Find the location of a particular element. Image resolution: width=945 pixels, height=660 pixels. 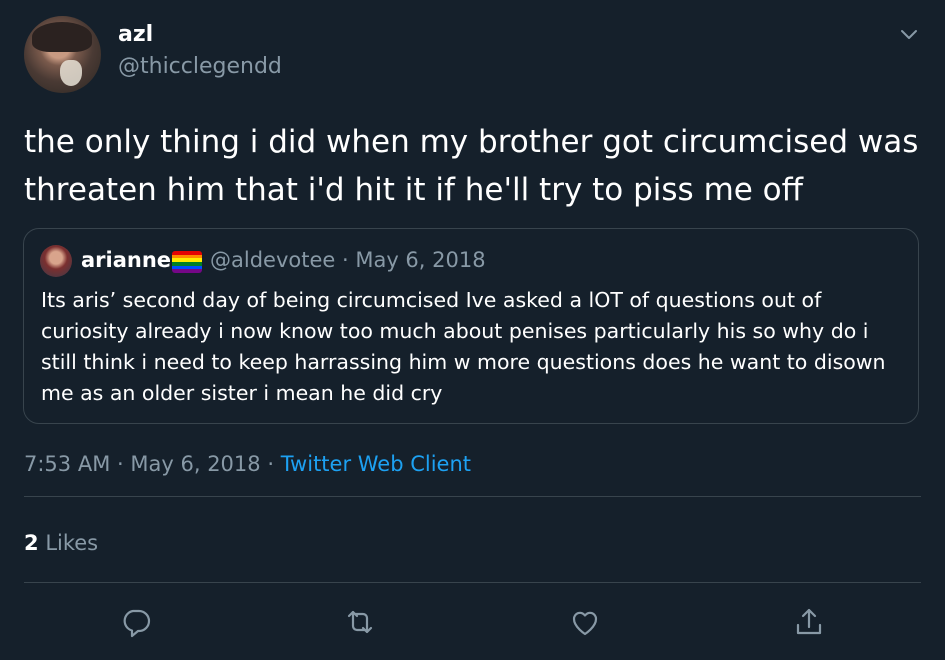

likes-stat: 2 Likes is located at coordinates (61, 543).